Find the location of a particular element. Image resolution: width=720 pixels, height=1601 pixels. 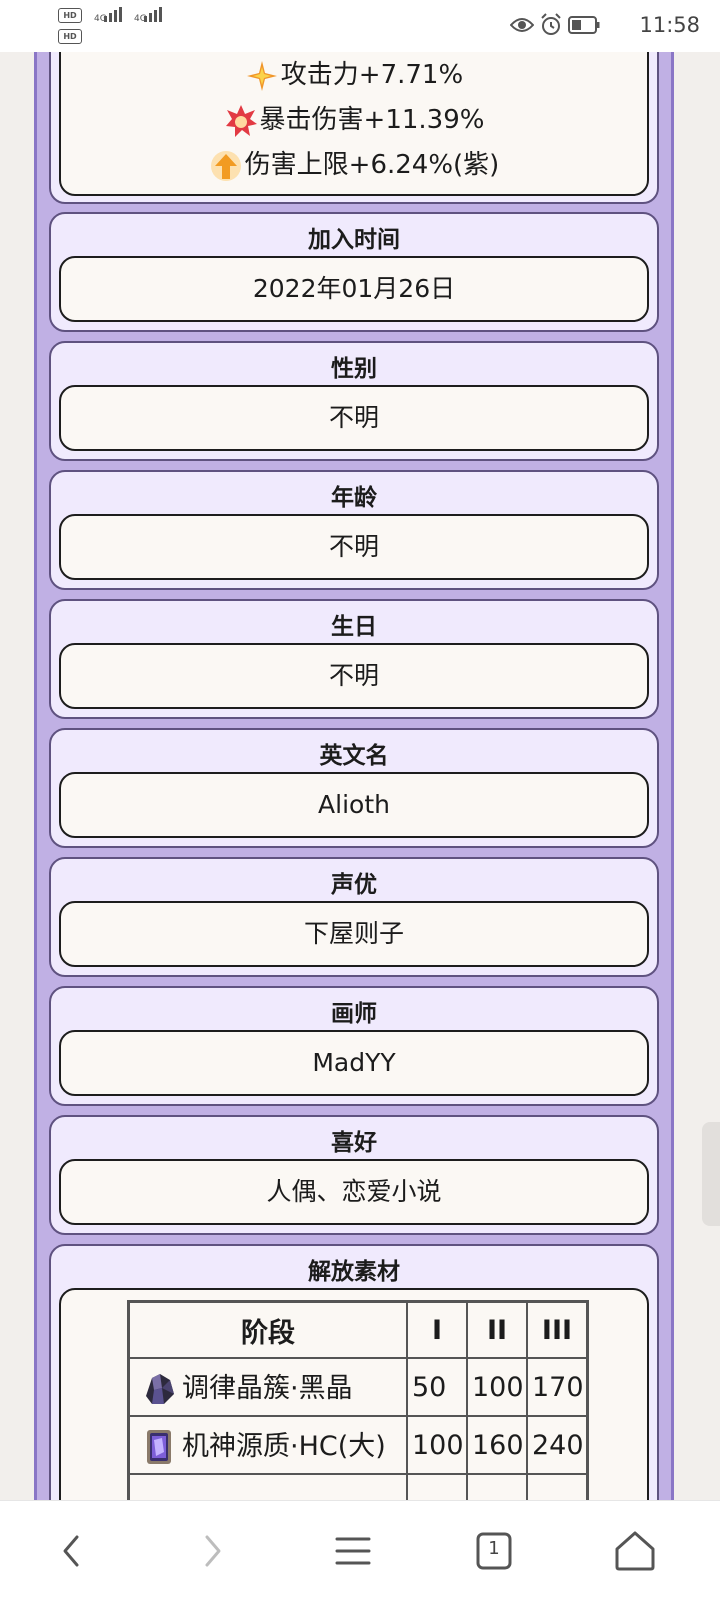

info-label: 生日 is located at coordinates (354, 627).